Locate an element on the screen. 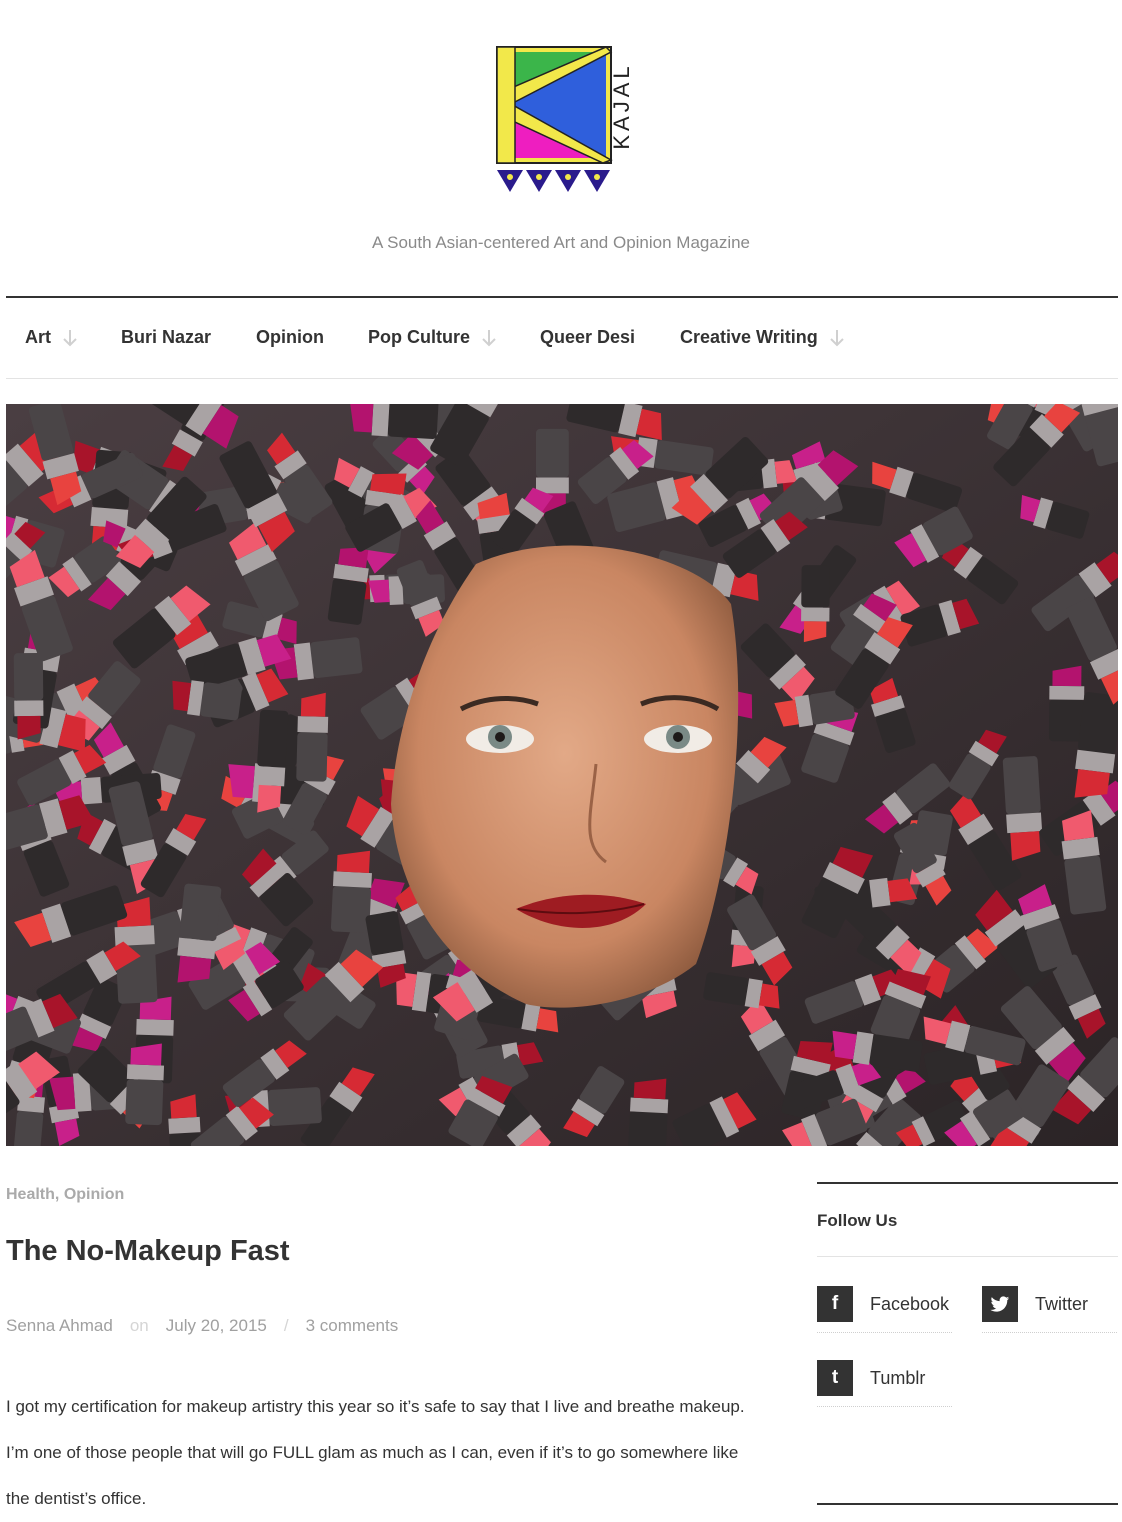 The height and width of the screenshot is (1522, 1122). category-link-opinion: Opinion is located at coordinates (94, 1194).